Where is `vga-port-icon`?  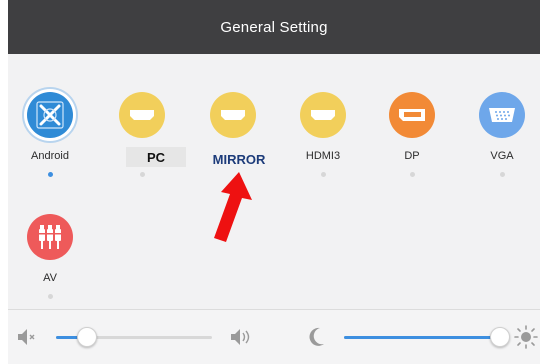 vga-port-icon is located at coordinates (502, 115).